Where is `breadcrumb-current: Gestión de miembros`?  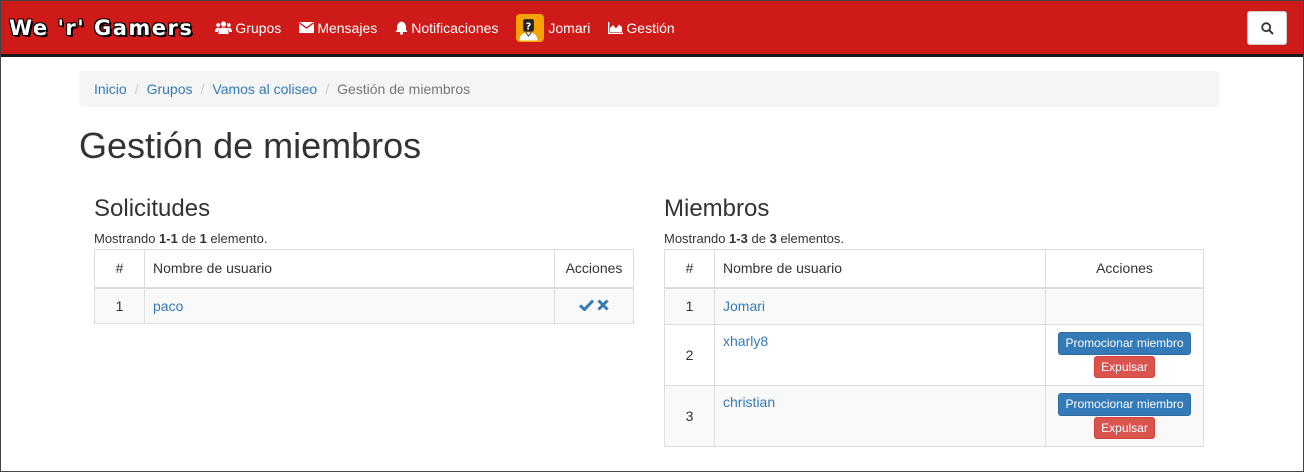
breadcrumb-current: Gestión de miembros is located at coordinates (404, 89).